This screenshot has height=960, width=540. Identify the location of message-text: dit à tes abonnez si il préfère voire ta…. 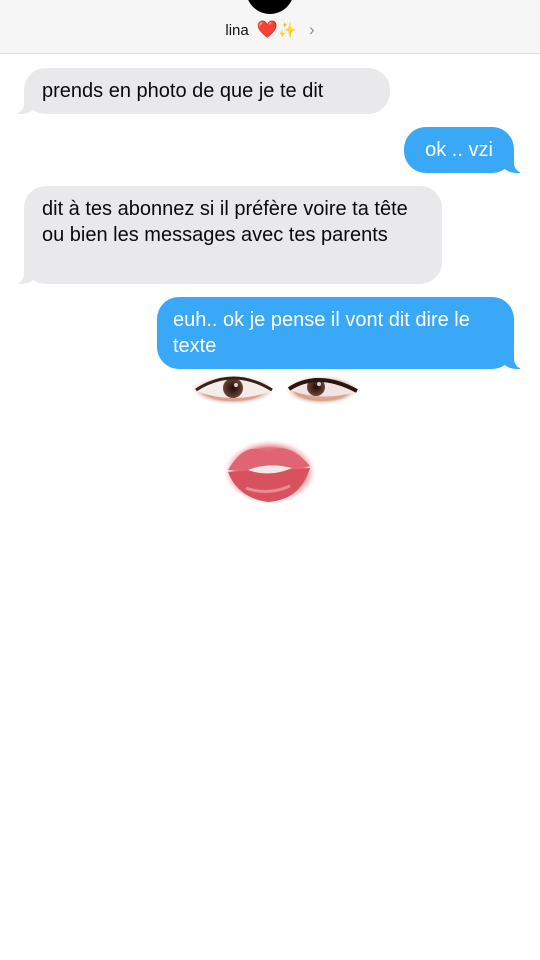
(225, 222).